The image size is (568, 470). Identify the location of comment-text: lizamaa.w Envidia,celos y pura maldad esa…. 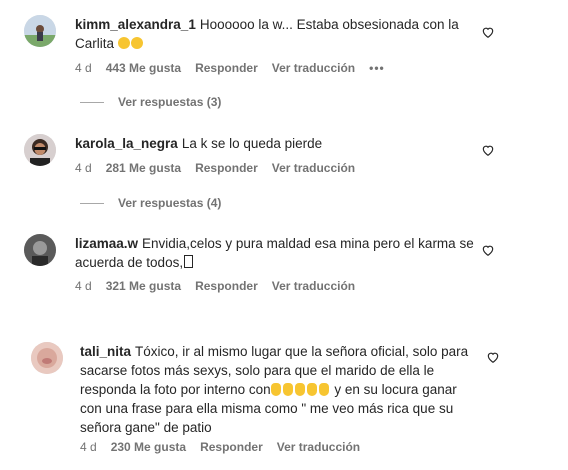
(275, 253).